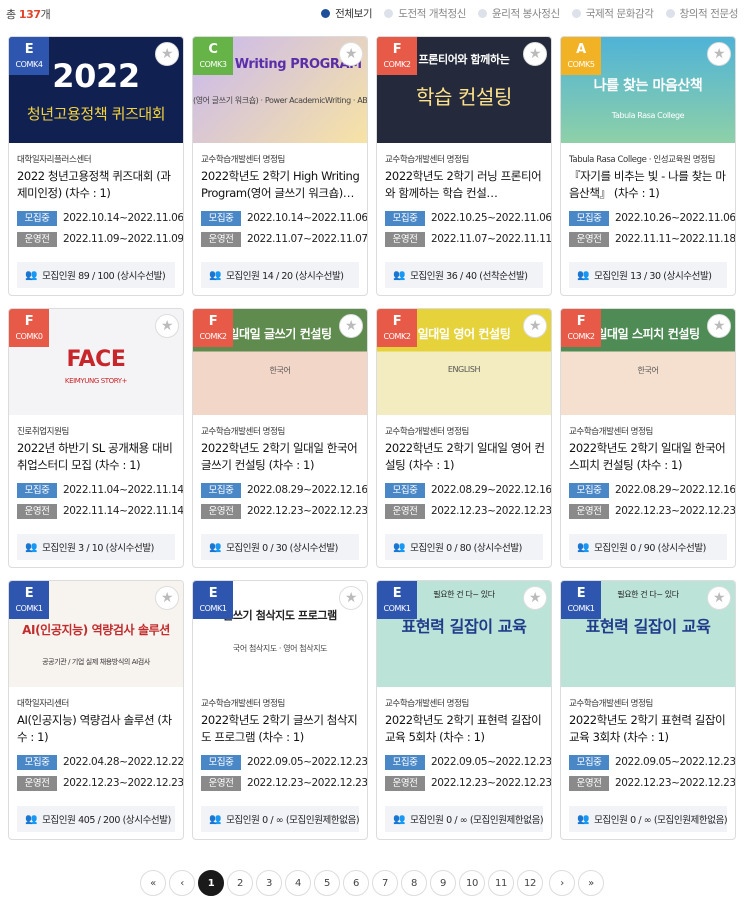 Image resolution: width=744 pixels, height=906 pixels. Describe the element at coordinates (491, 218) in the screenshot. I see `recruit-dates: 2022.10.25~2022.11.06` at that location.